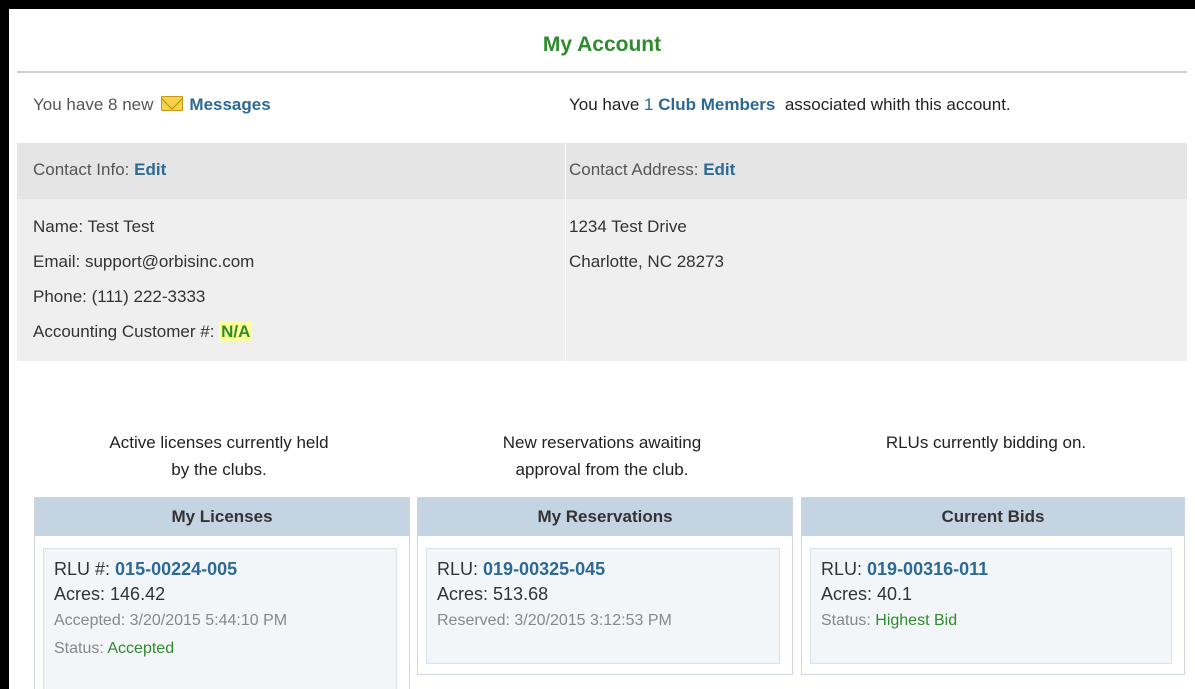 The height and width of the screenshot is (689, 1195). I want to click on phone-label: Phone:, so click(60, 296).